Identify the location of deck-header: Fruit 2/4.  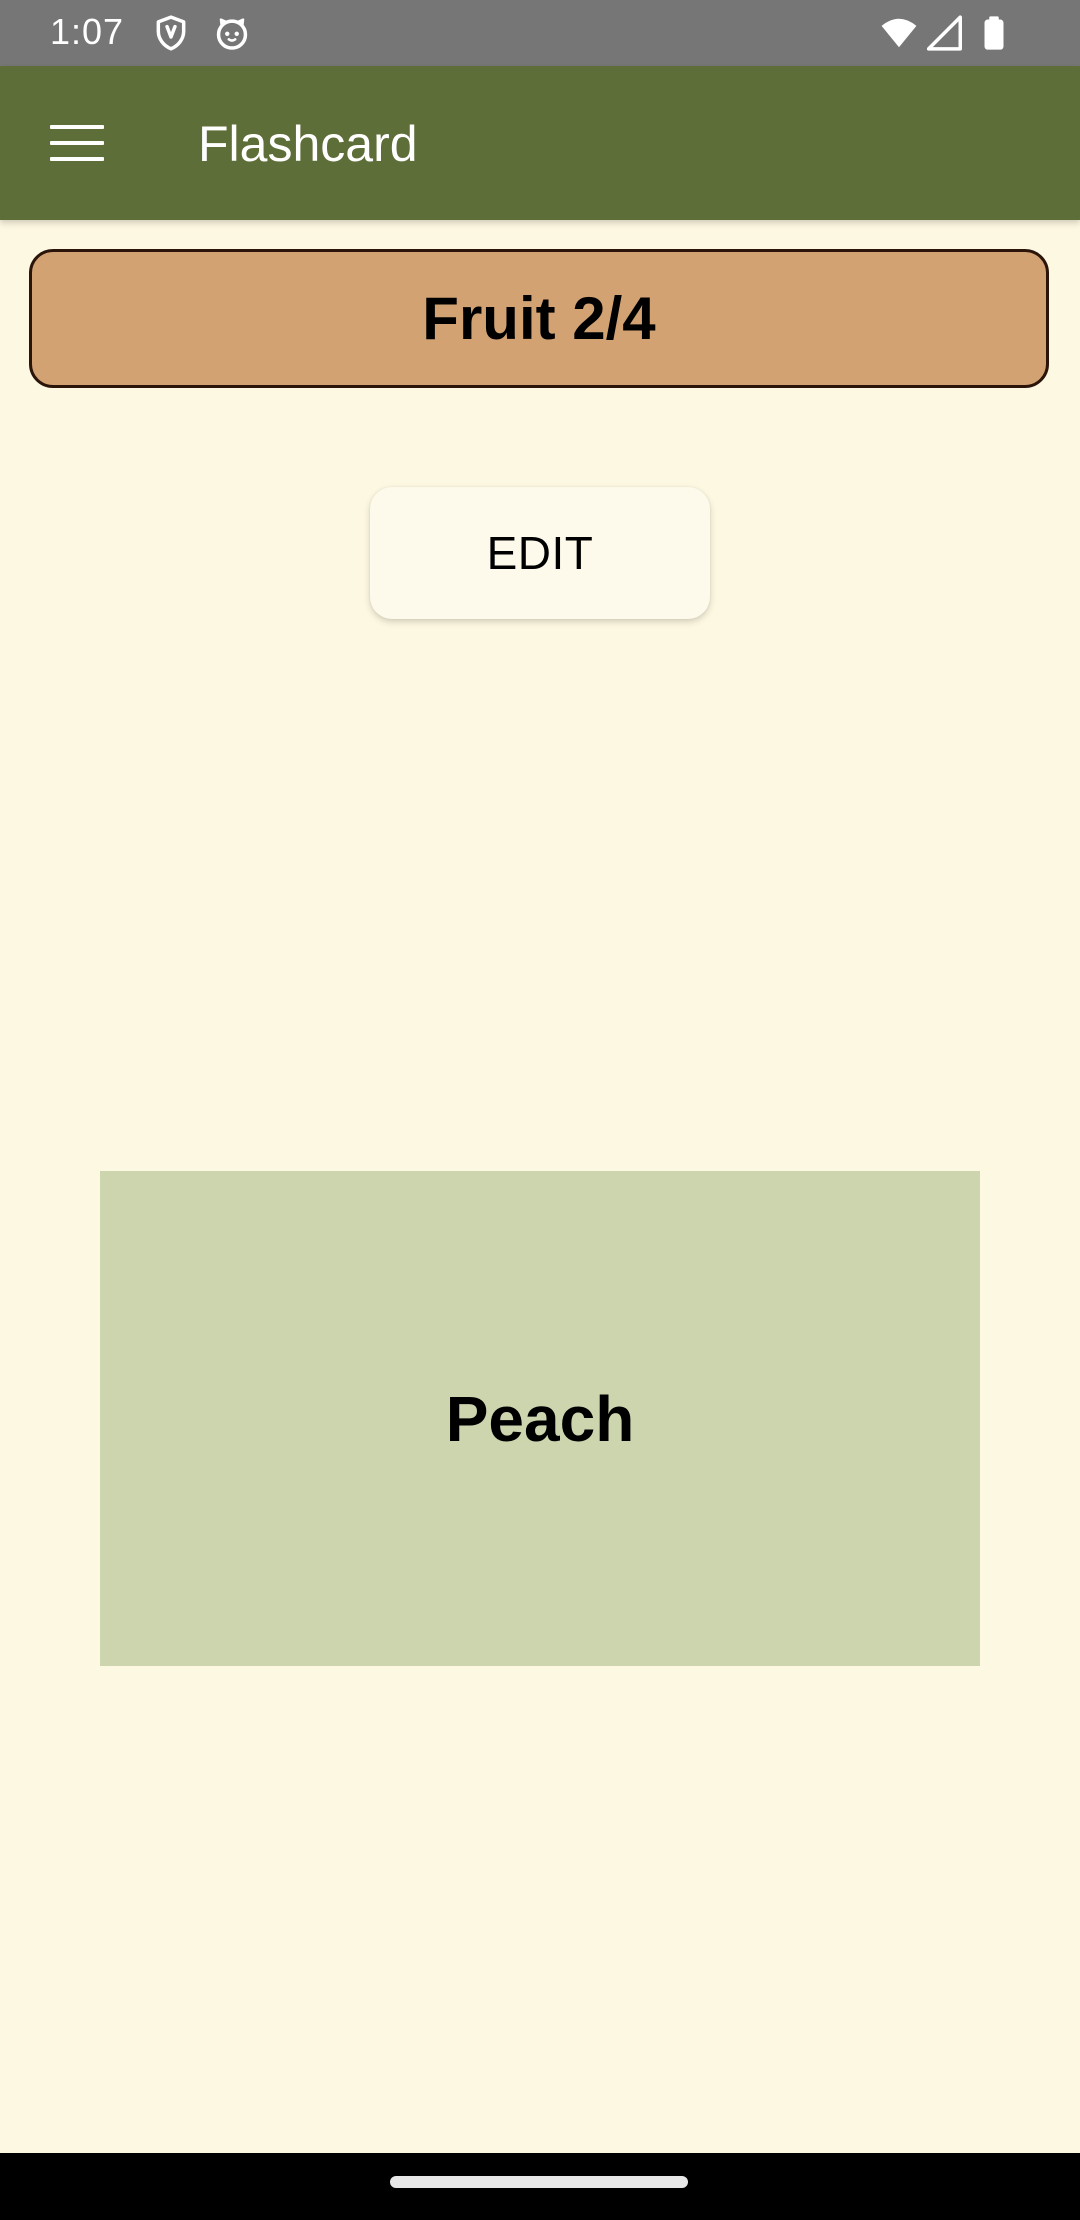
(539, 318).